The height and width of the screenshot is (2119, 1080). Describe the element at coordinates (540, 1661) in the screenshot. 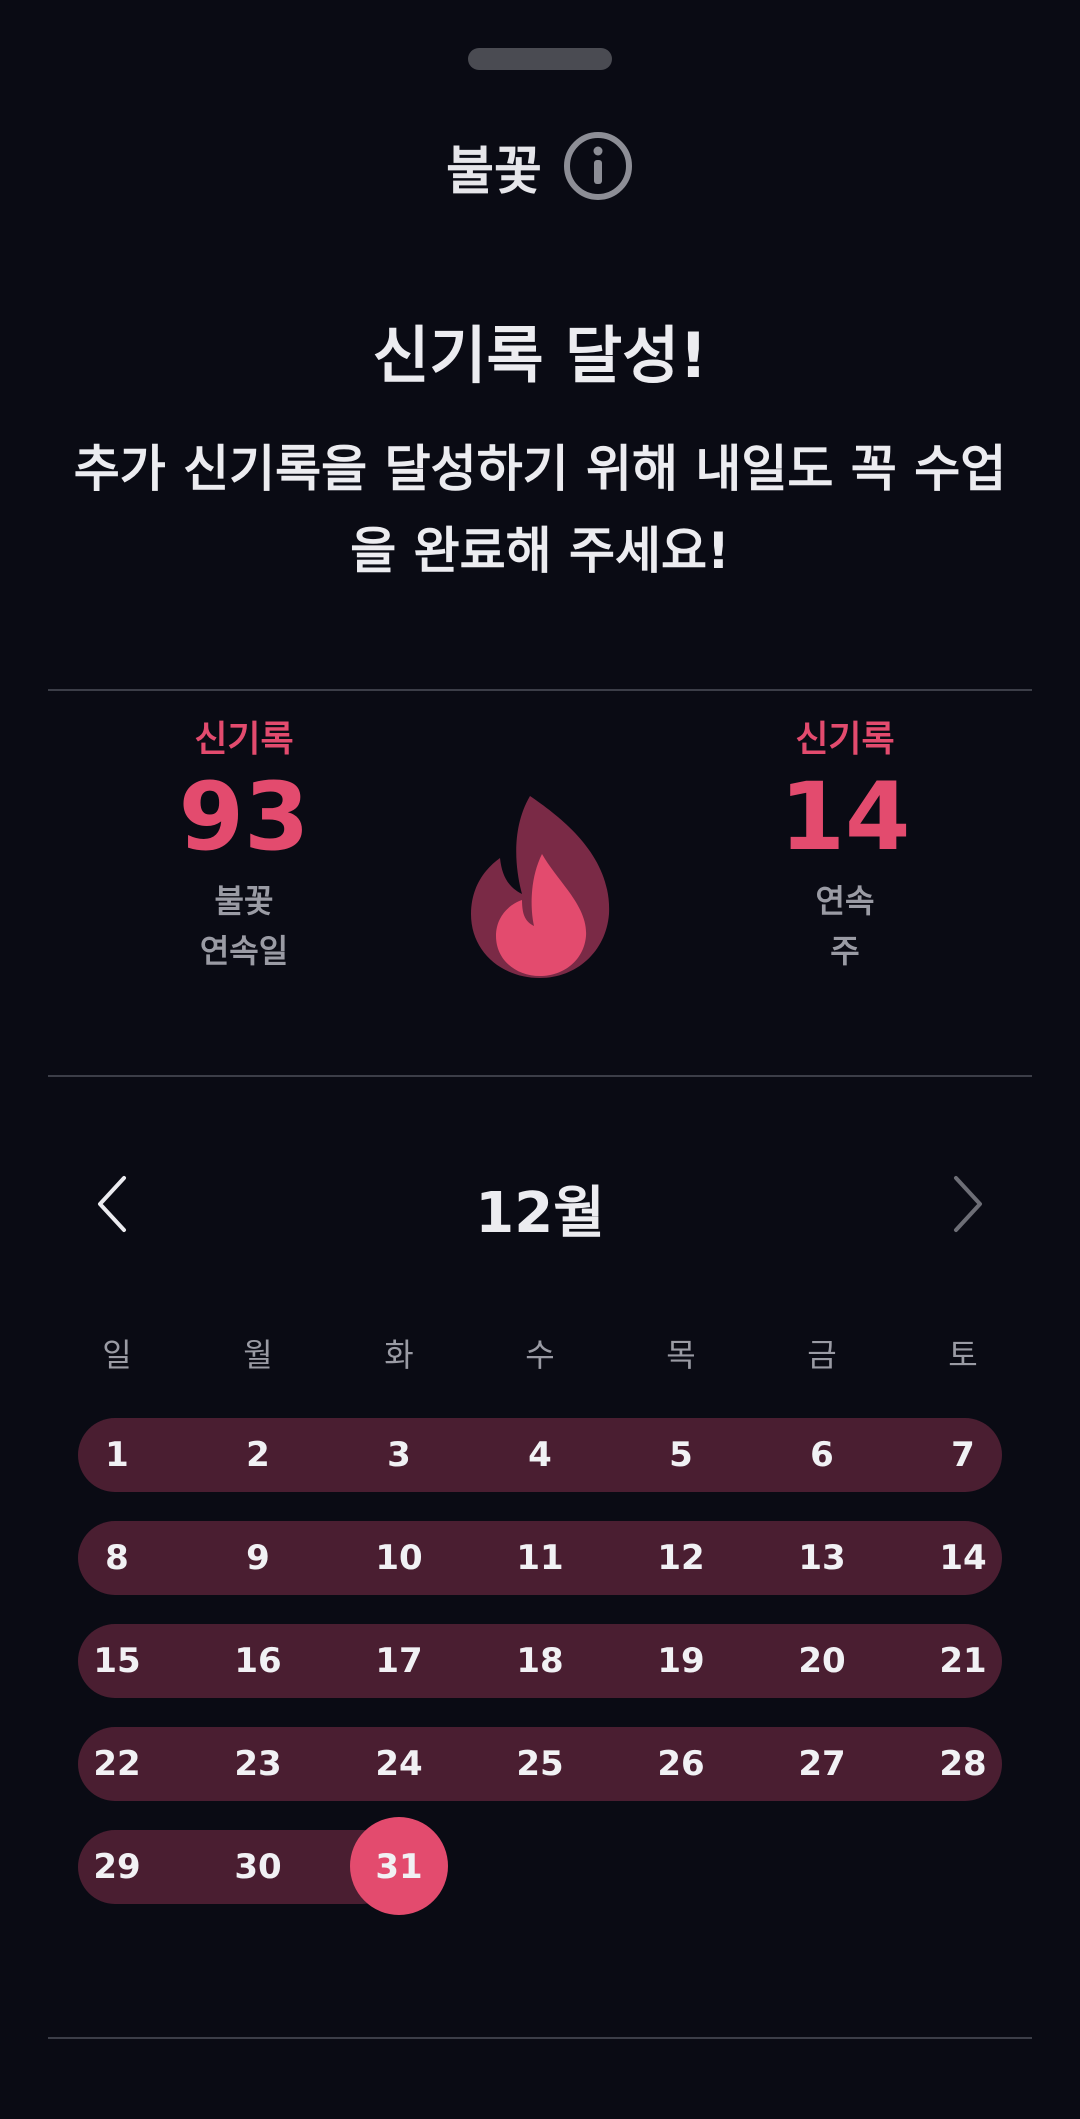

I see `calendar-day: 18` at that location.